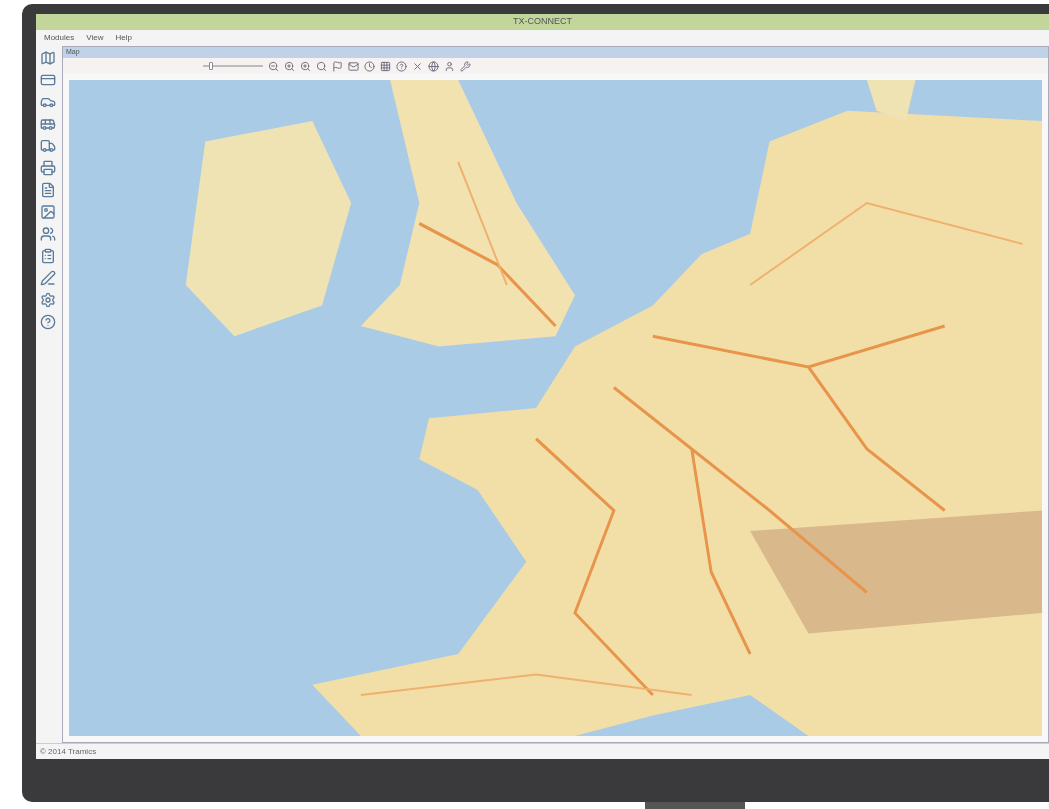 This screenshot has width=1049, height=809. Describe the element at coordinates (48, 300) in the screenshot. I see `settings-icon` at that location.